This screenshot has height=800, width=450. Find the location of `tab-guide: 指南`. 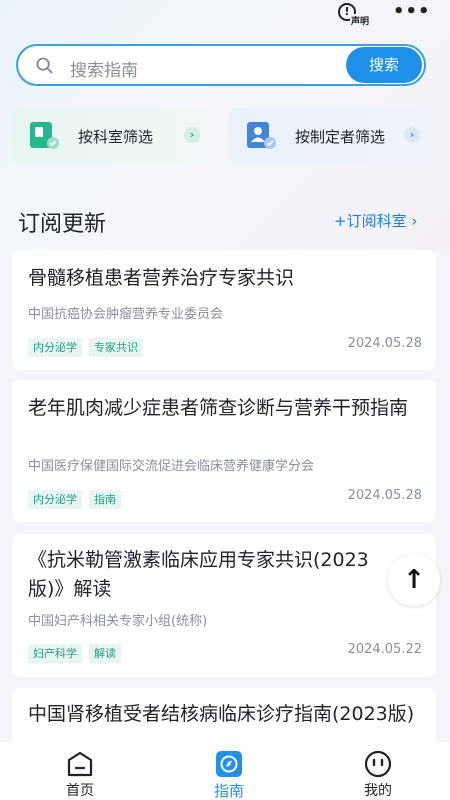

tab-guide: 指南 is located at coordinates (229, 771).